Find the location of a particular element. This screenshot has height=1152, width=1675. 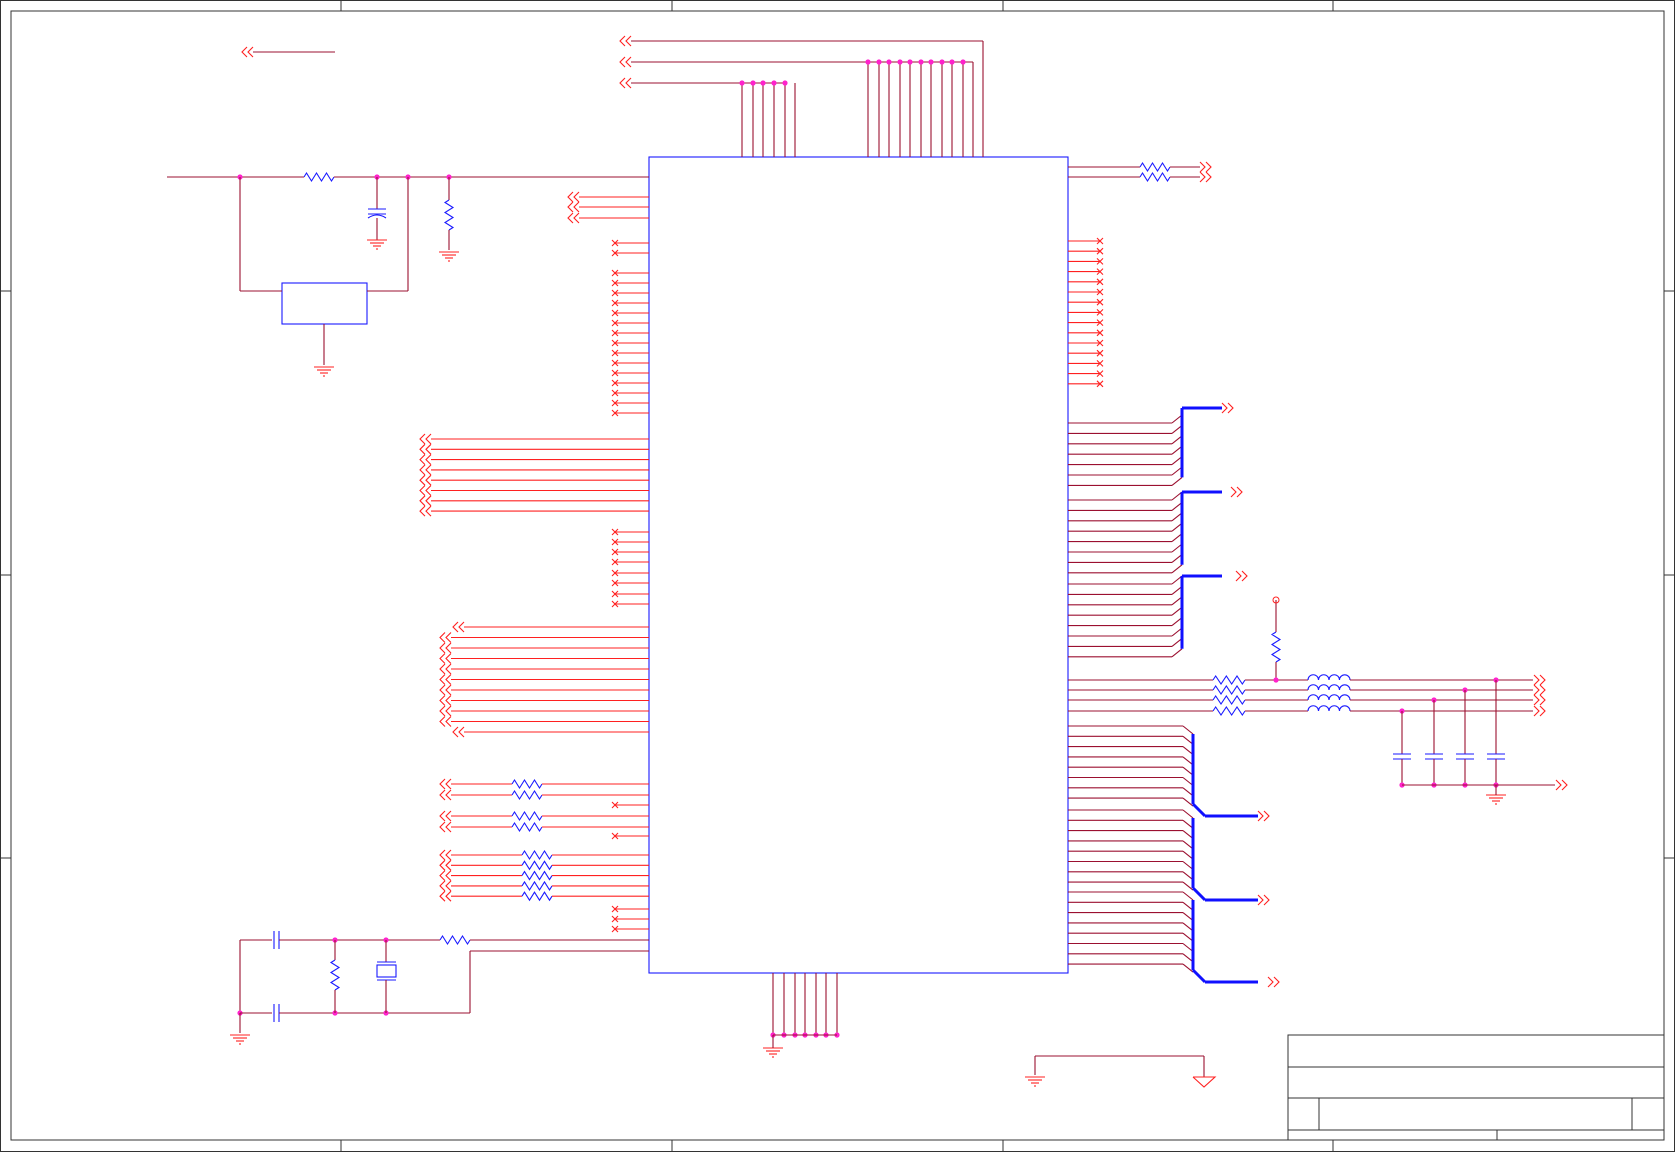

regulator is located at coordinates (324, 303).